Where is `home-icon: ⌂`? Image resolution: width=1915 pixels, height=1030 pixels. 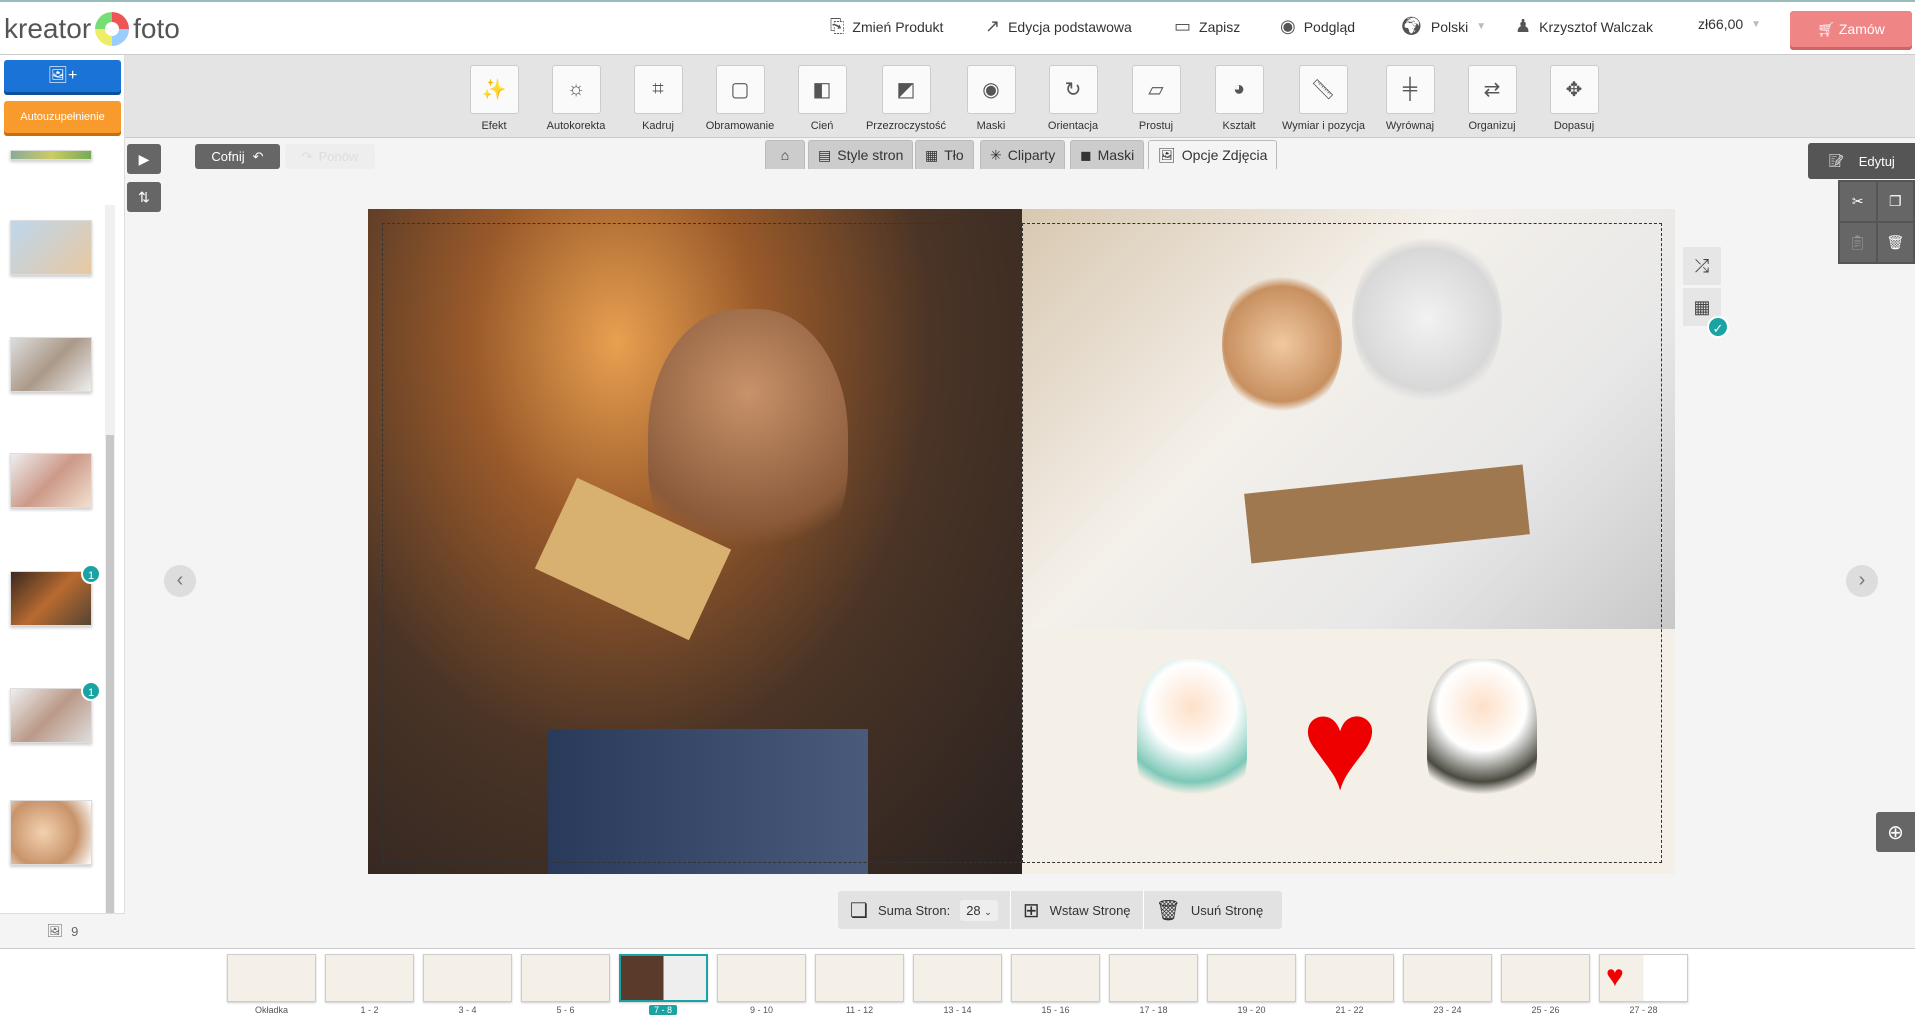
home-icon: ⌂ is located at coordinates (785, 155).